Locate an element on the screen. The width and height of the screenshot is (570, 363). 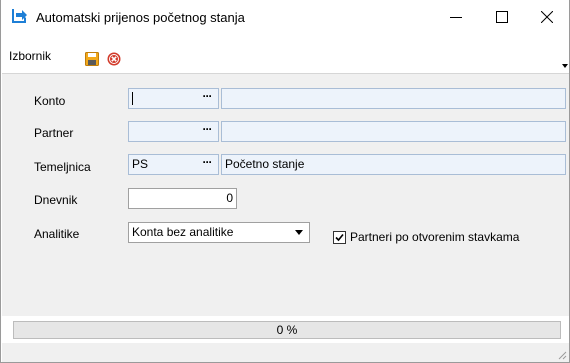
dnevnik-label: Dnevnik is located at coordinates (56, 200).